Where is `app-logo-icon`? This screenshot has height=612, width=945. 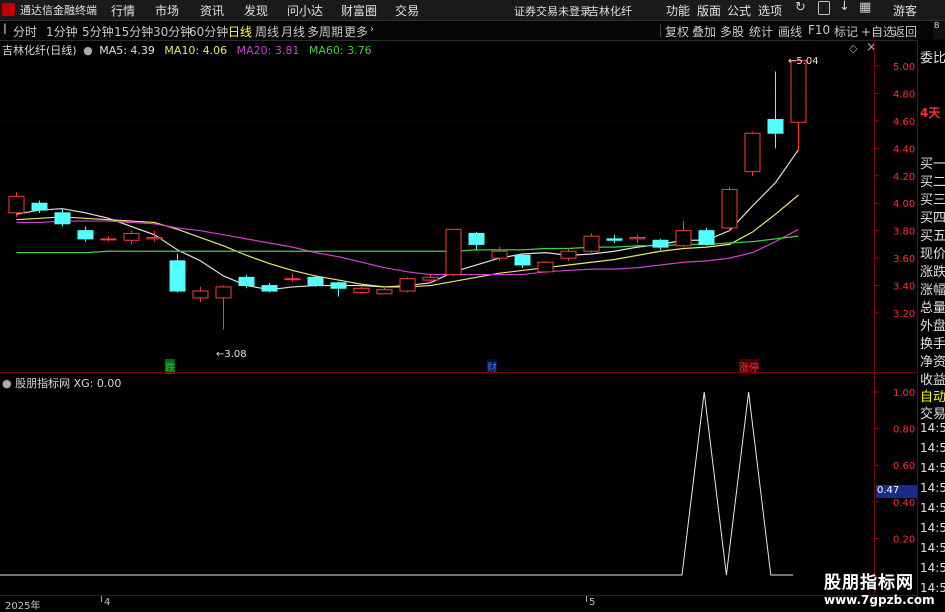
app-logo-icon is located at coordinates (8, 9).